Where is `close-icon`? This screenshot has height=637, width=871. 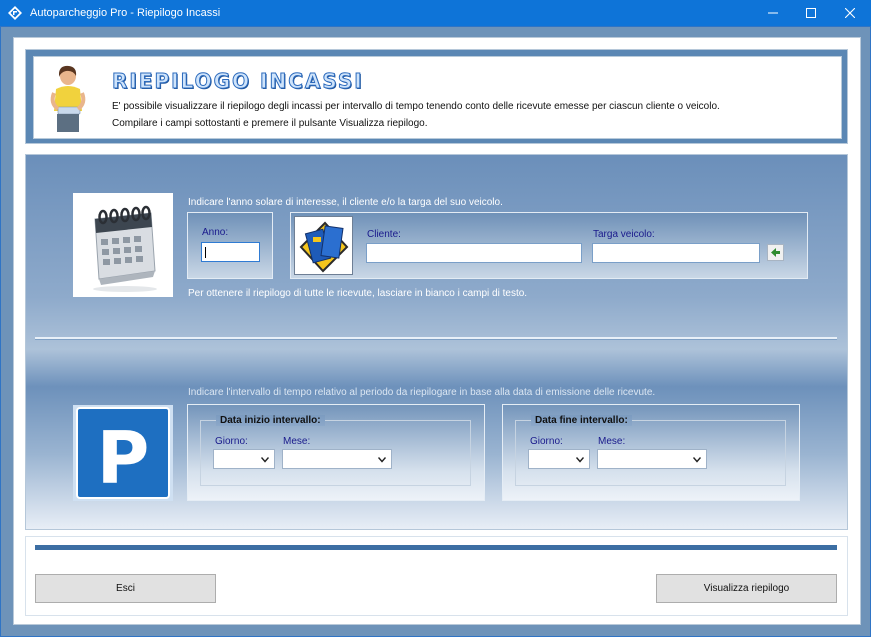 close-icon is located at coordinates (850, 13).